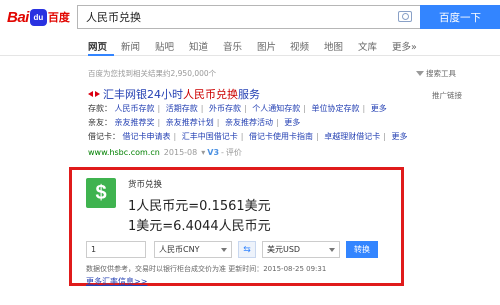  What do you see at coordinates (266, 46) in the screenshot?
I see `tab-images: 图片` at bounding box center [266, 46].